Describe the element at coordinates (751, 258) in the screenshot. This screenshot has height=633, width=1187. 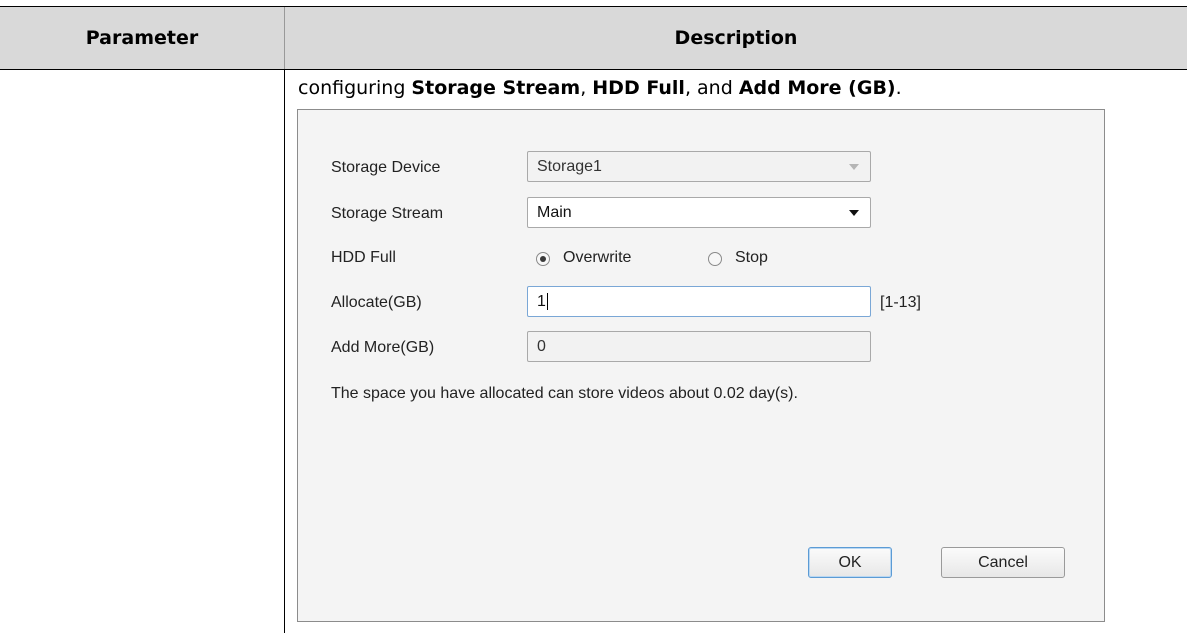
I see `stop-radio-label: Stop` at that location.